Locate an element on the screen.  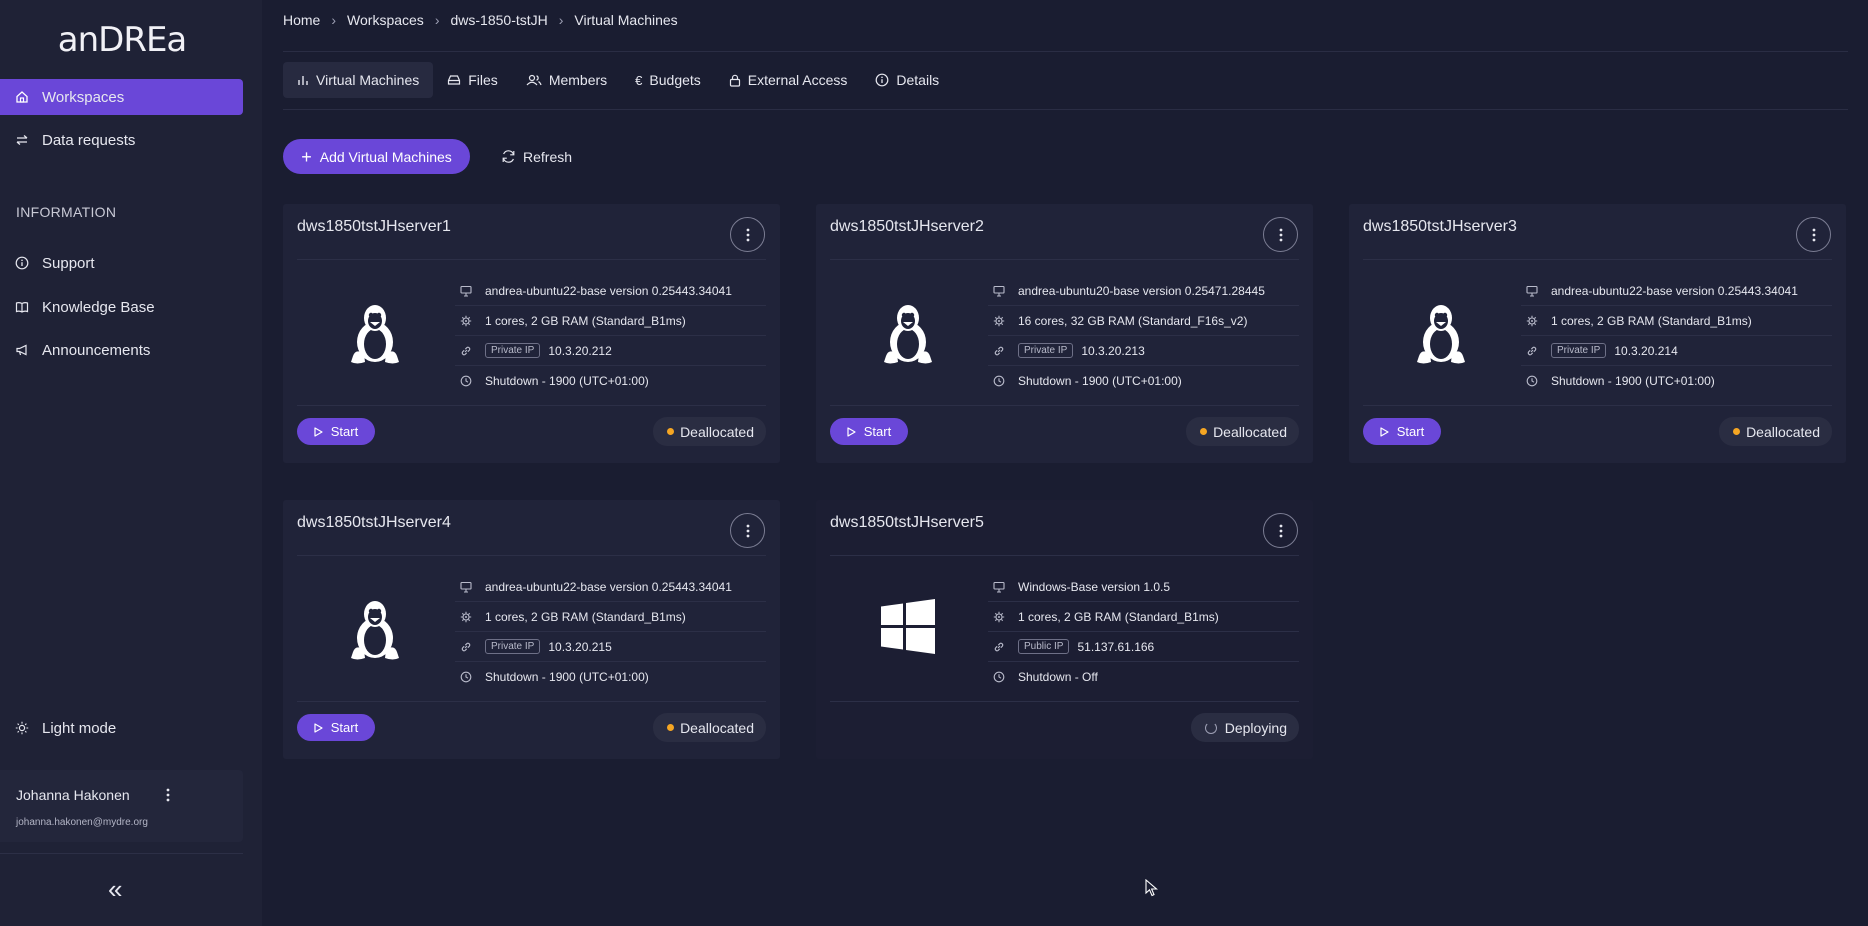
status-badge: Deallocated is located at coordinates (1242, 431).